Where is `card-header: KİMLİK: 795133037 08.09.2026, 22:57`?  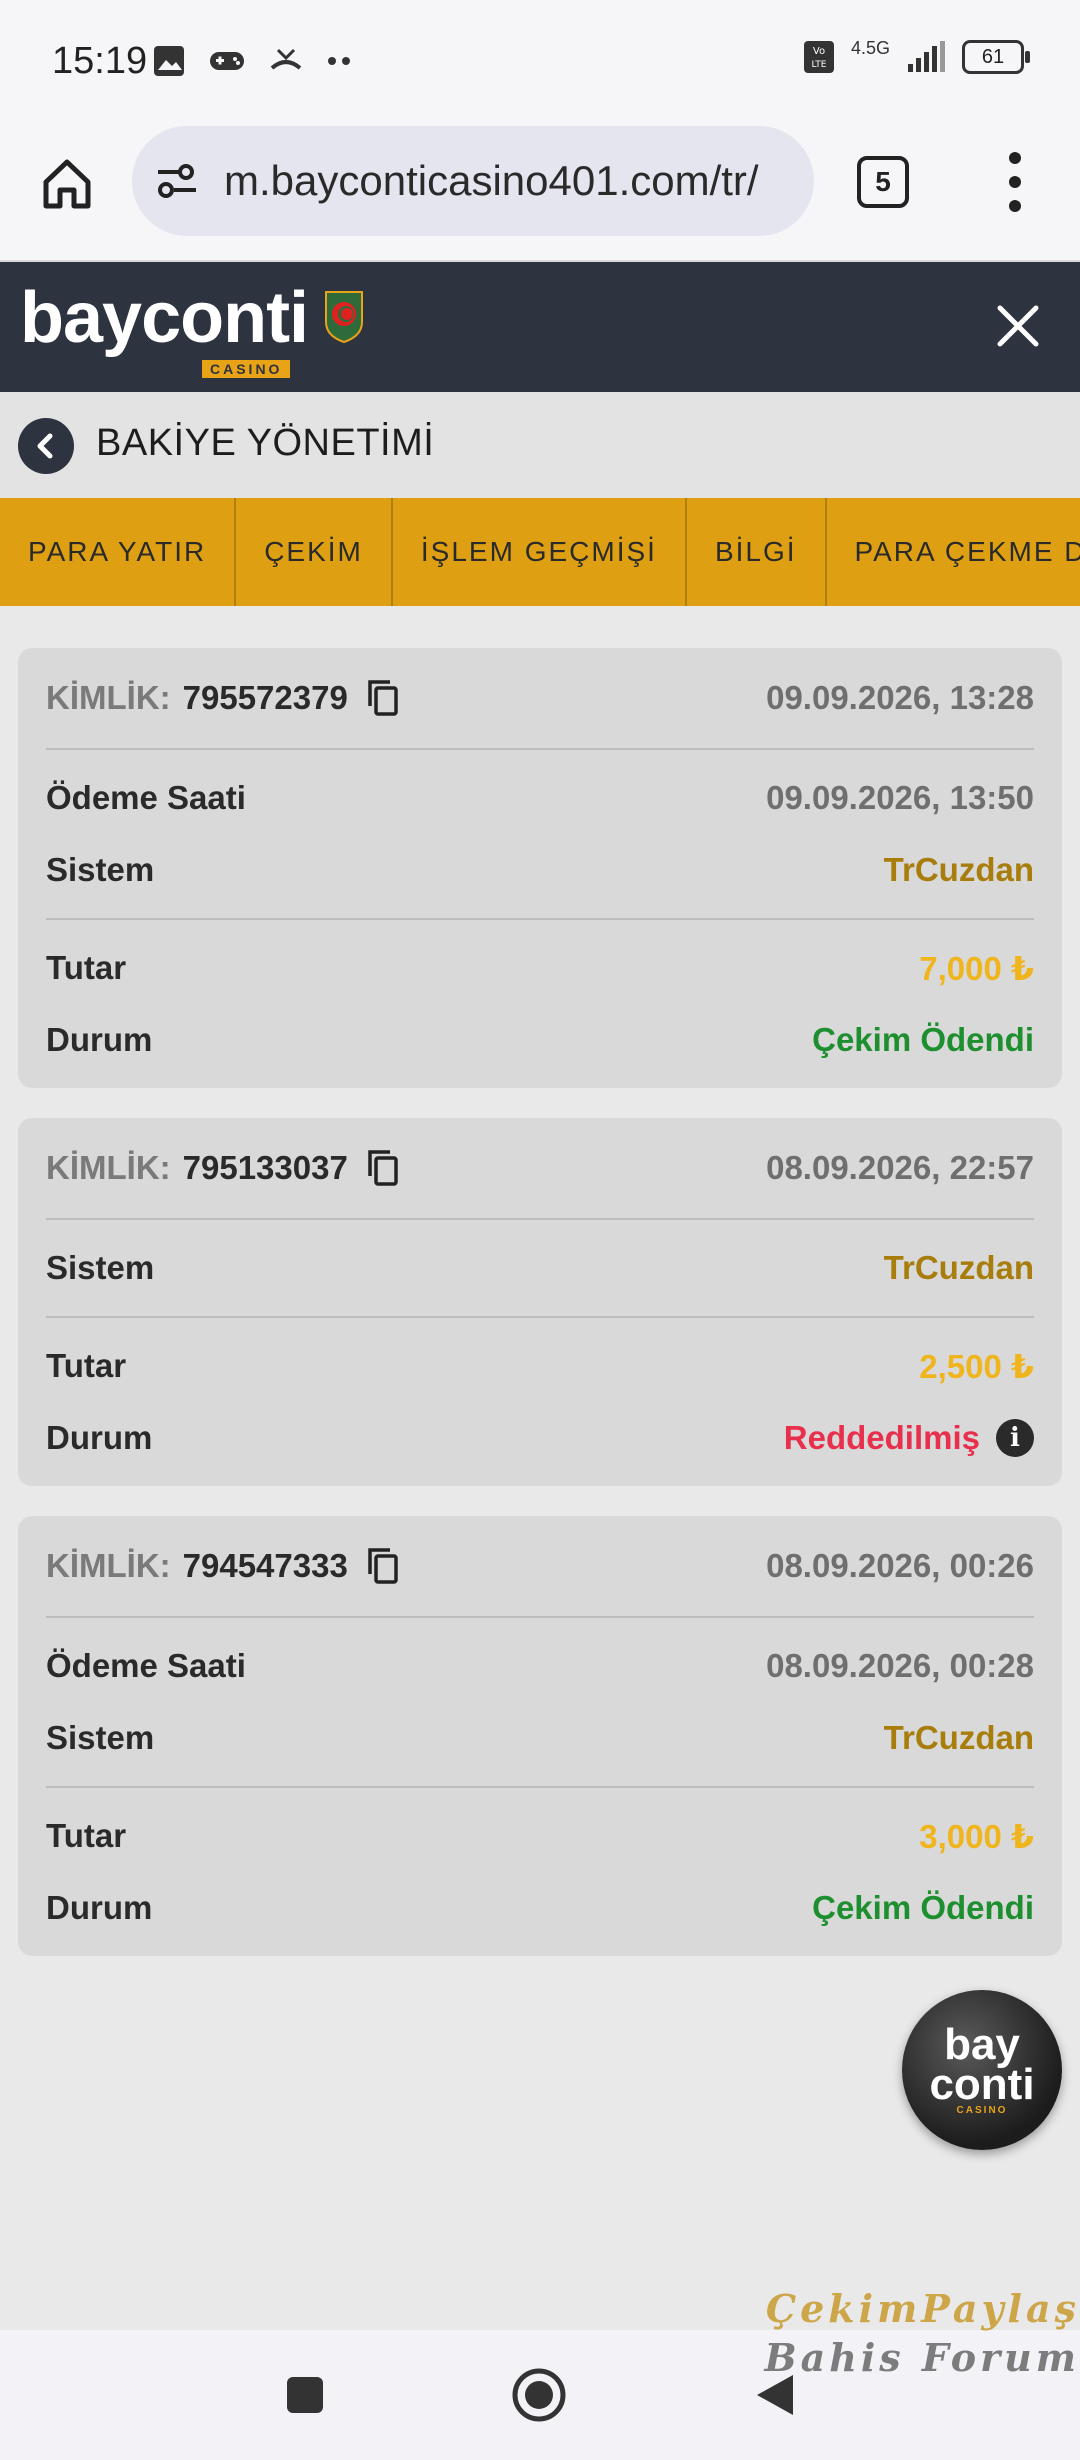 card-header: KİMLİK: 795133037 08.09.2026, 22:57 is located at coordinates (540, 1169).